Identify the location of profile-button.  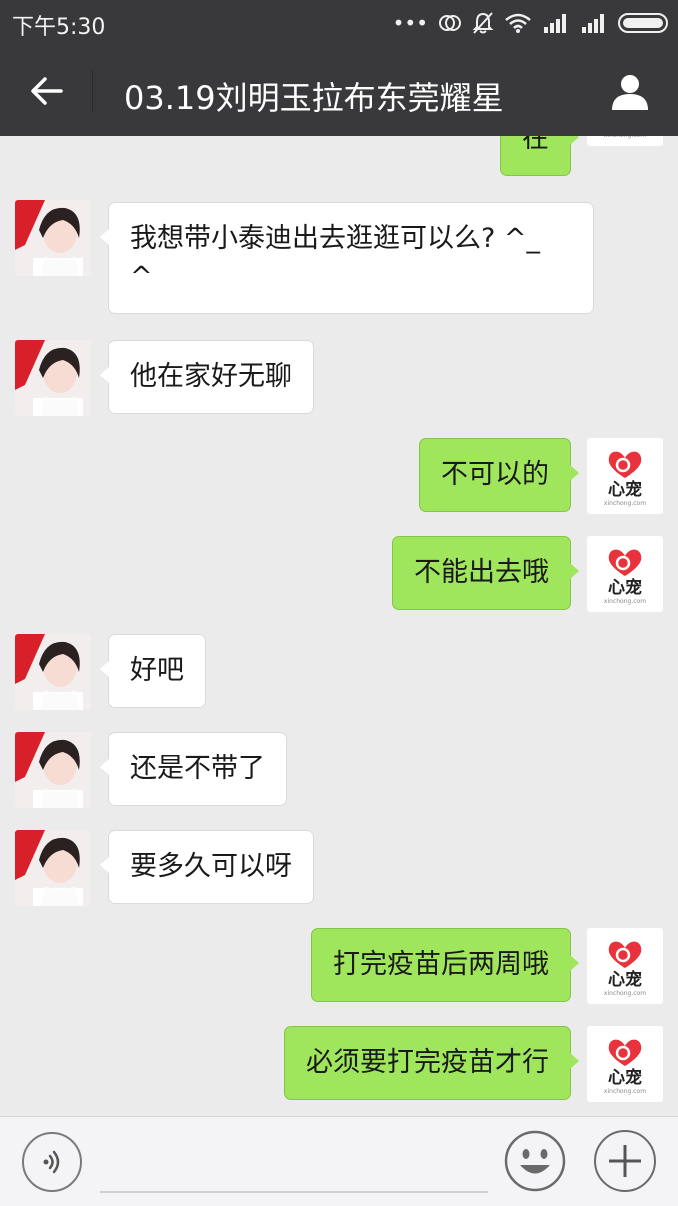
(630, 92).